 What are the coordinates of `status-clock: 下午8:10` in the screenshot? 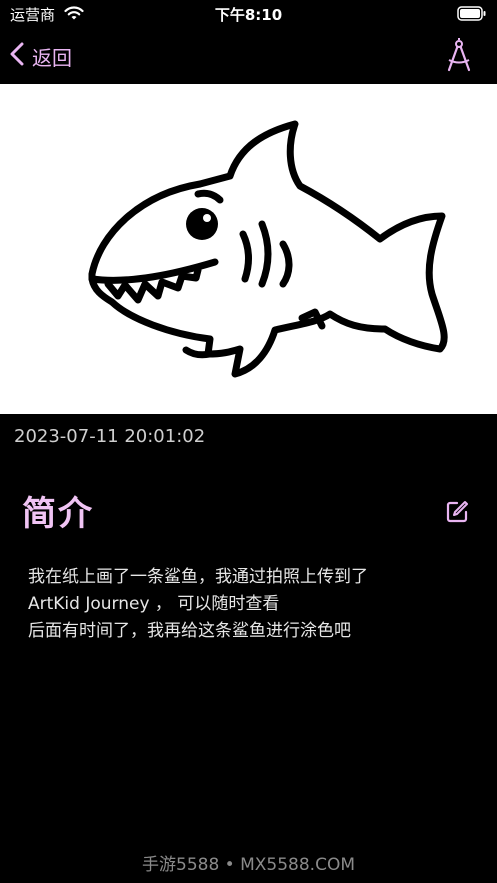 It's located at (248, 15).